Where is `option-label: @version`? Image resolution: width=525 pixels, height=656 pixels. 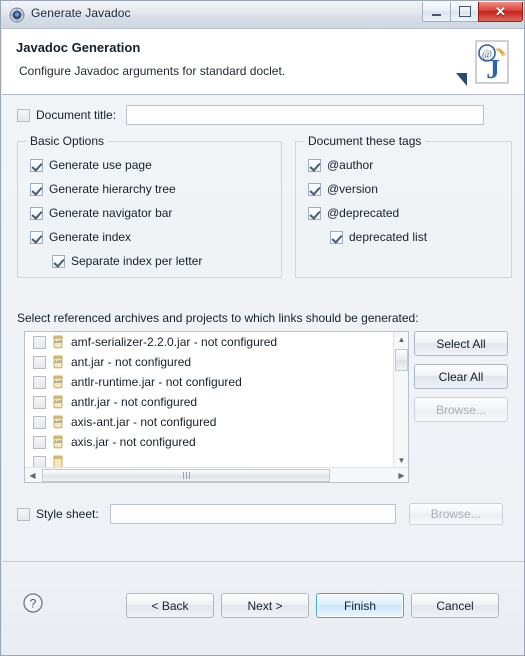 option-label: @version is located at coordinates (352, 189).